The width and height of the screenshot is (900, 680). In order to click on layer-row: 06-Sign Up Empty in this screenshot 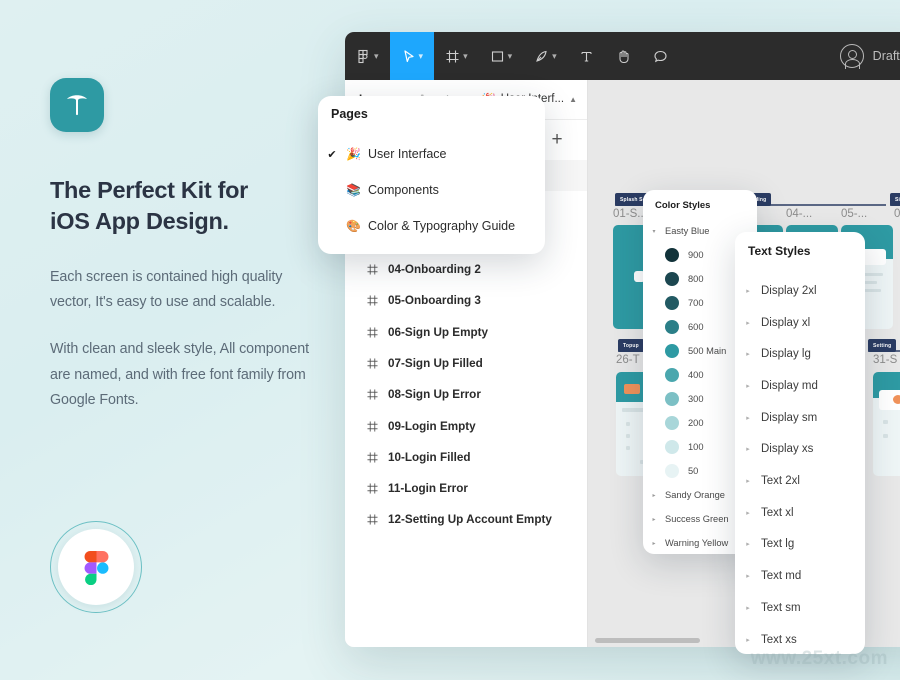, I will do `click(466, 331)`.